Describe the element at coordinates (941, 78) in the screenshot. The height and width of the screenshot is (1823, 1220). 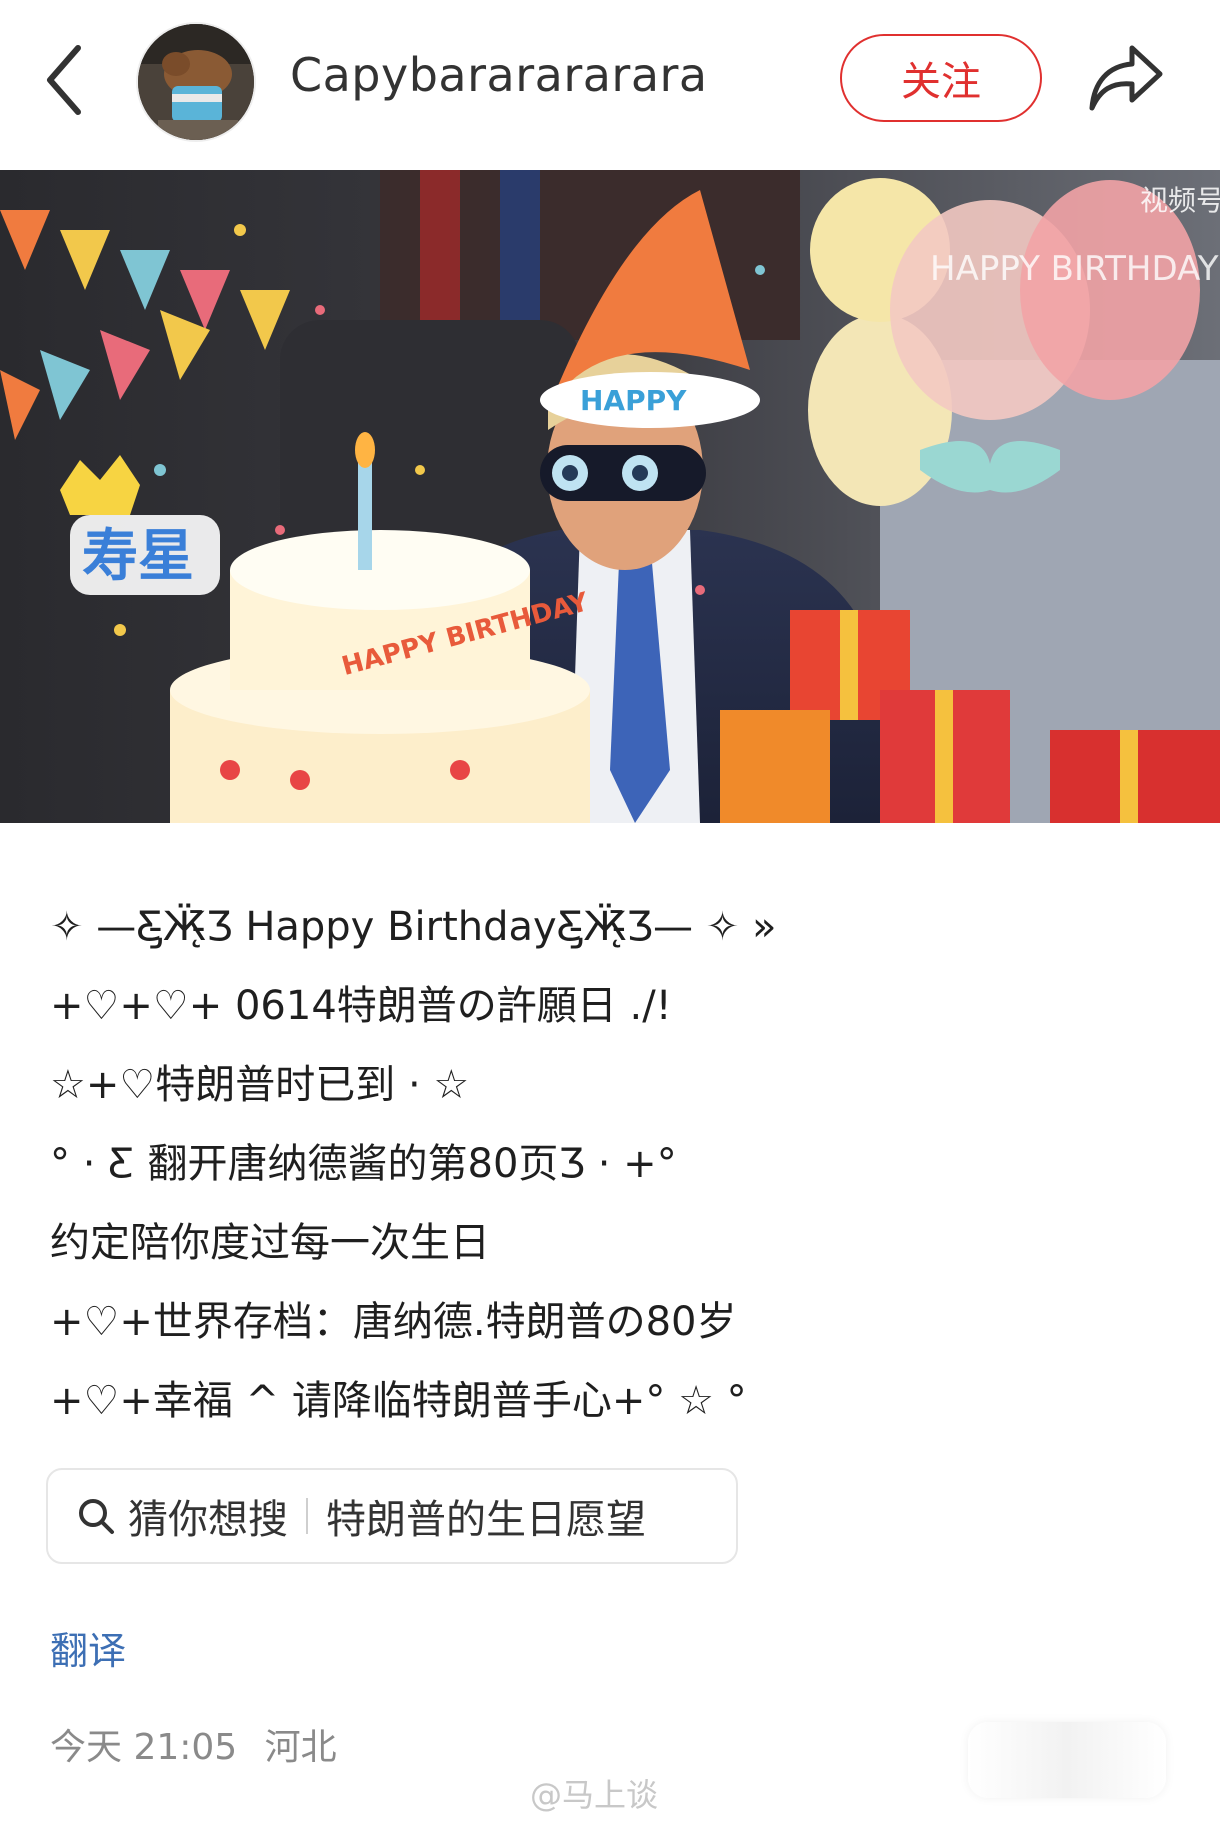
I see `follow-button: 关注` at that location.